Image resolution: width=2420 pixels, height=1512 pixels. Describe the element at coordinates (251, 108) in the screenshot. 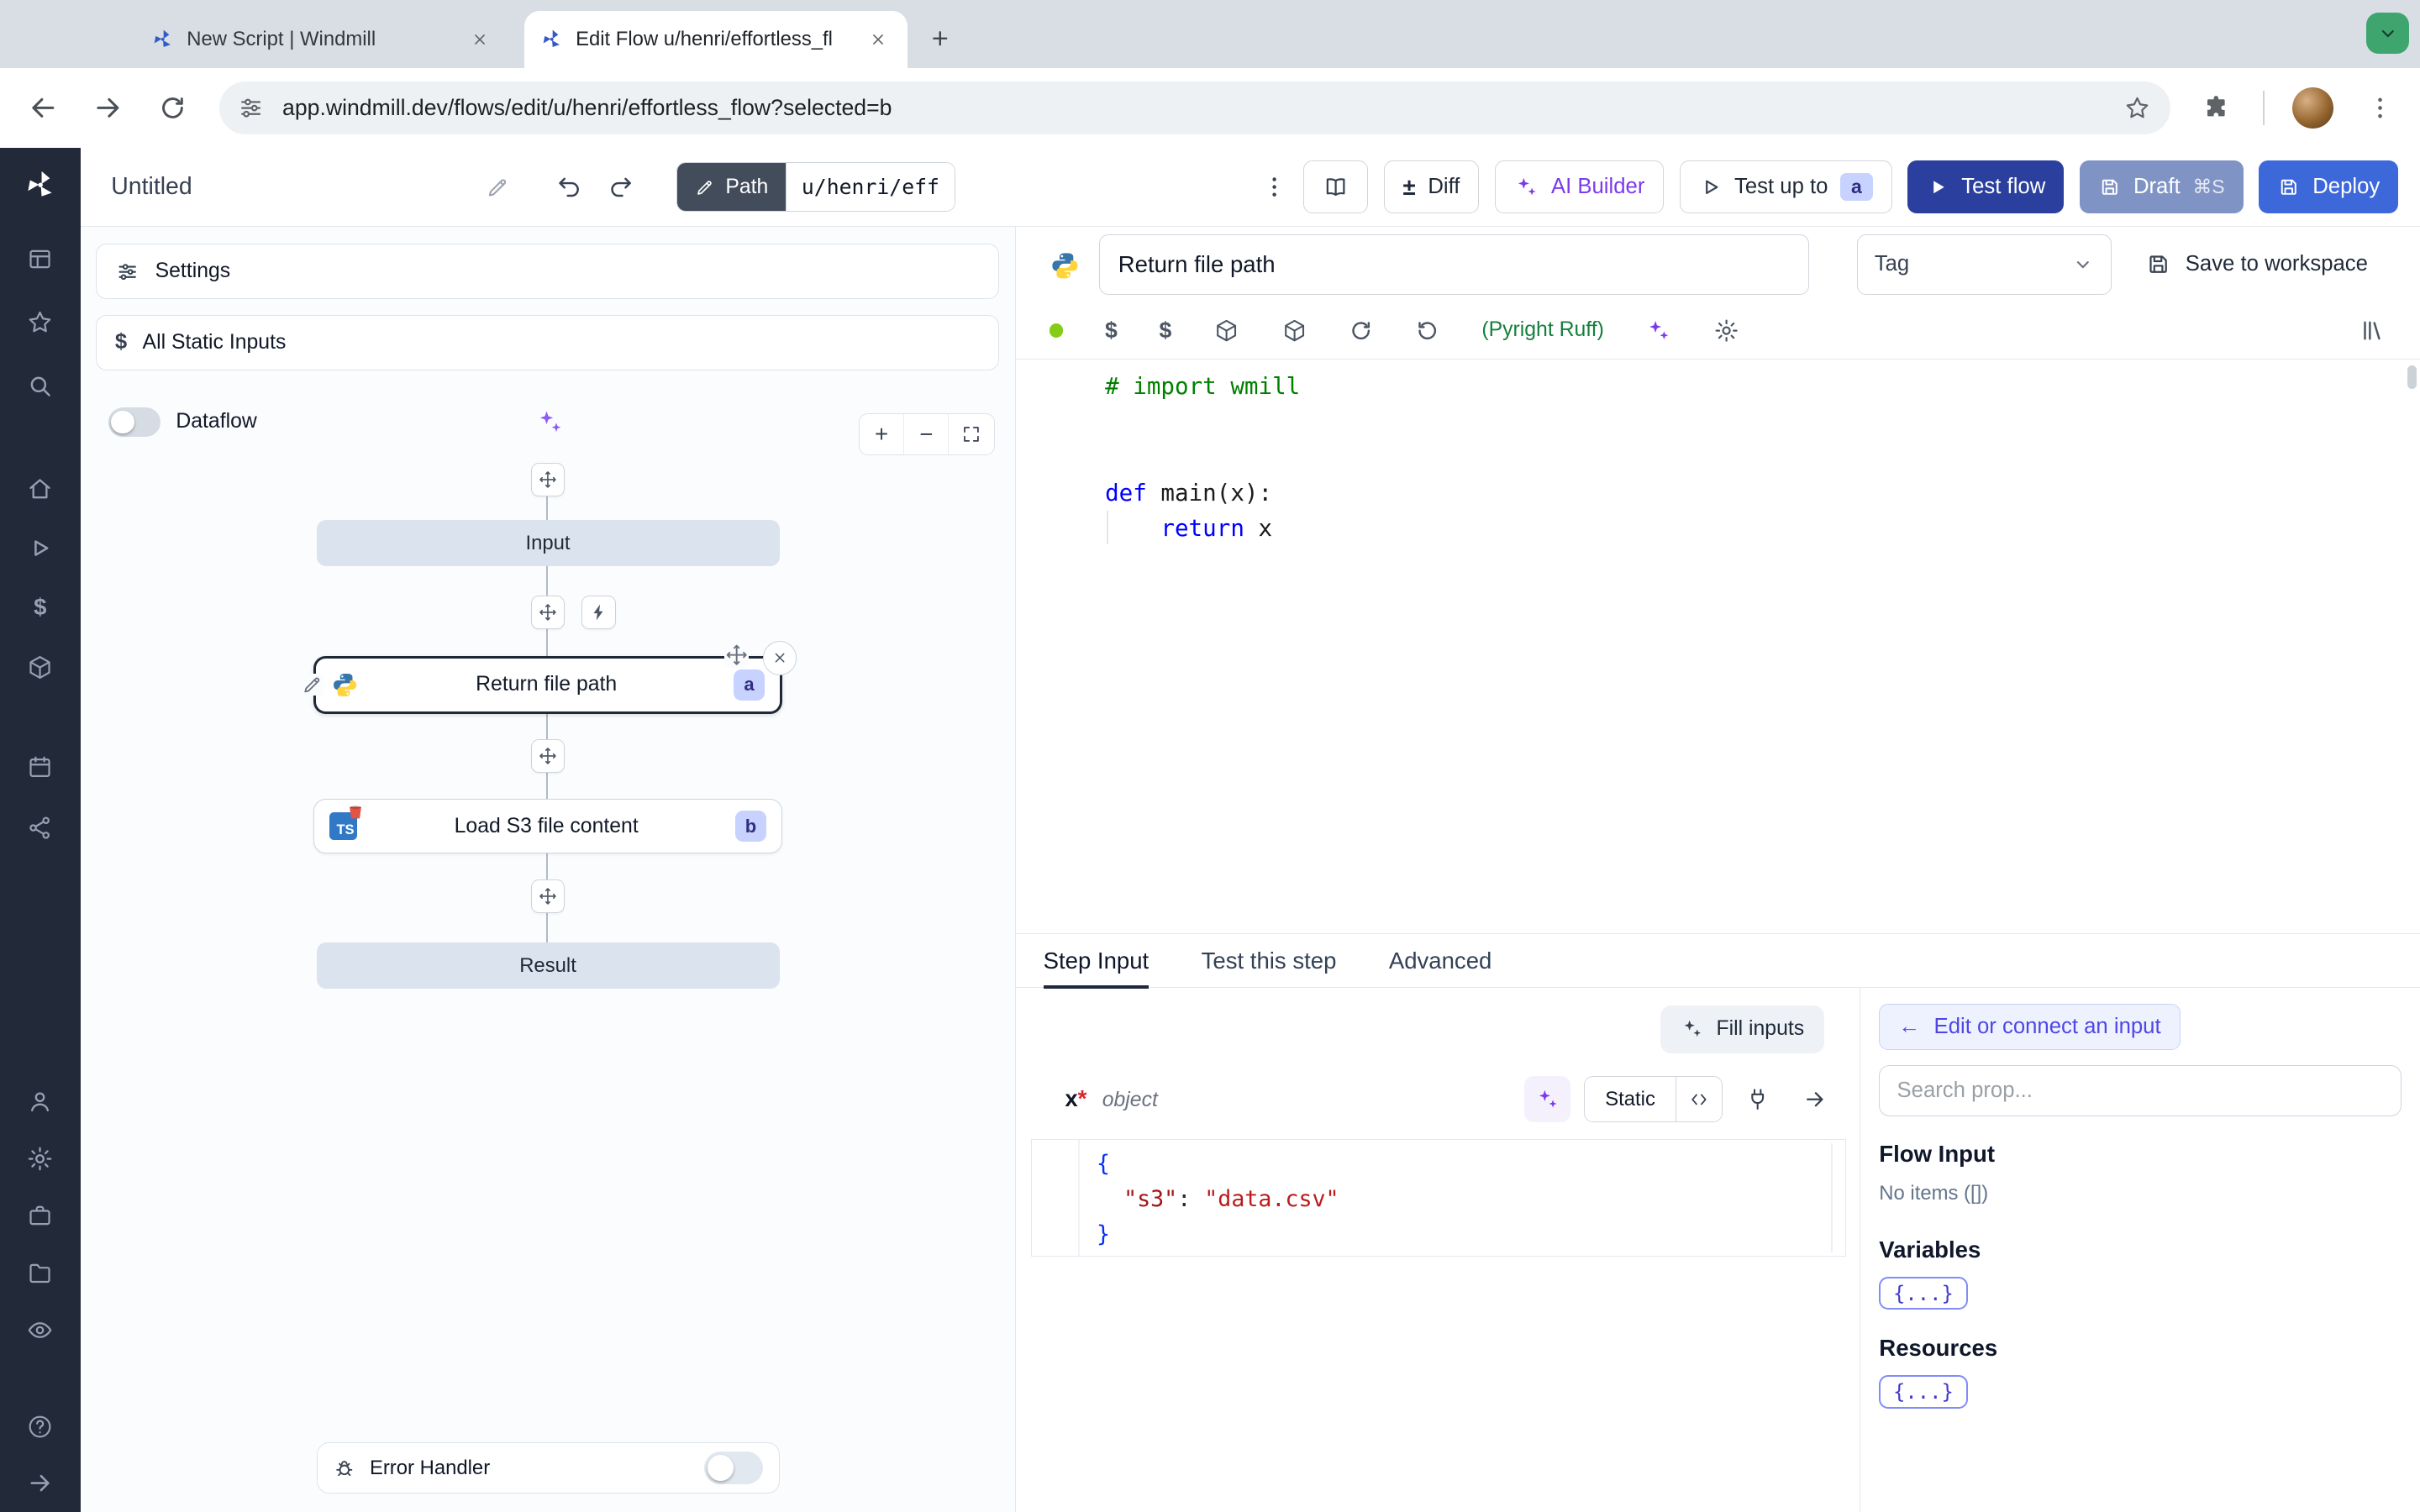

I see `site-settings-icon` at that location.